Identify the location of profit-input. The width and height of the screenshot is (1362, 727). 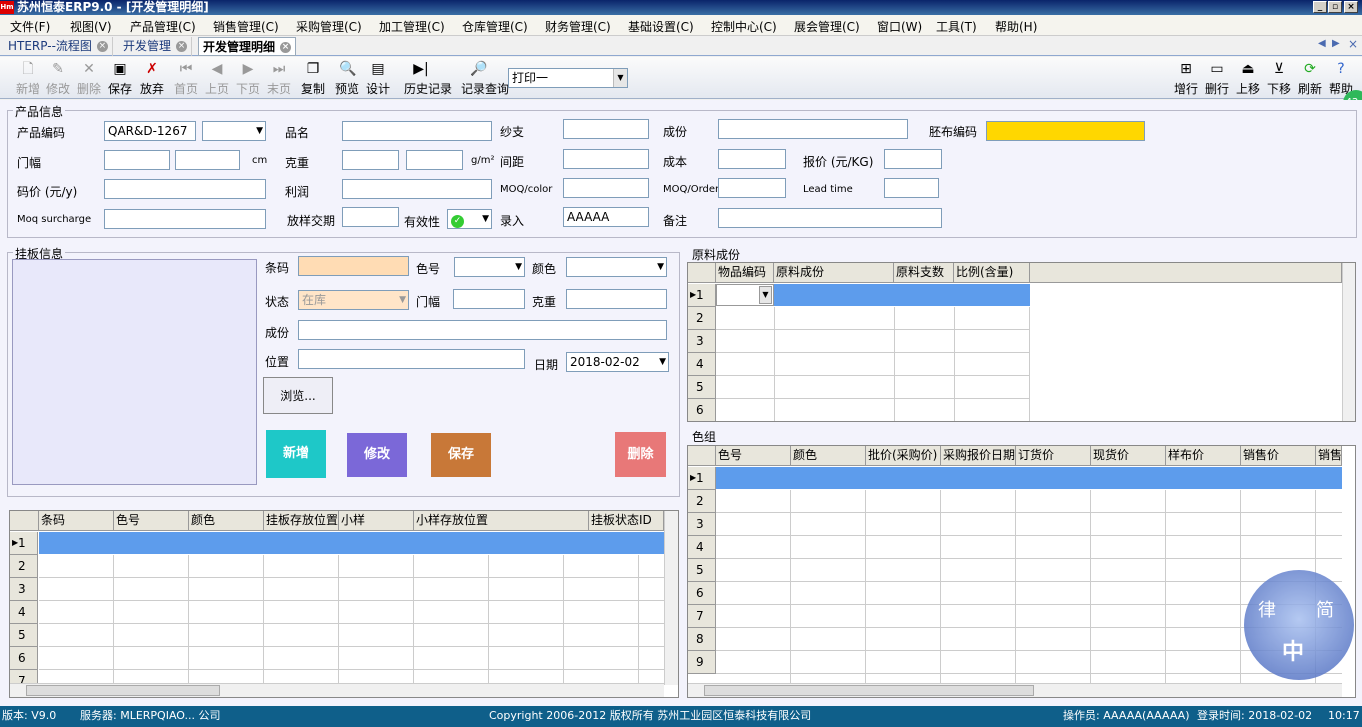
(417, 189).